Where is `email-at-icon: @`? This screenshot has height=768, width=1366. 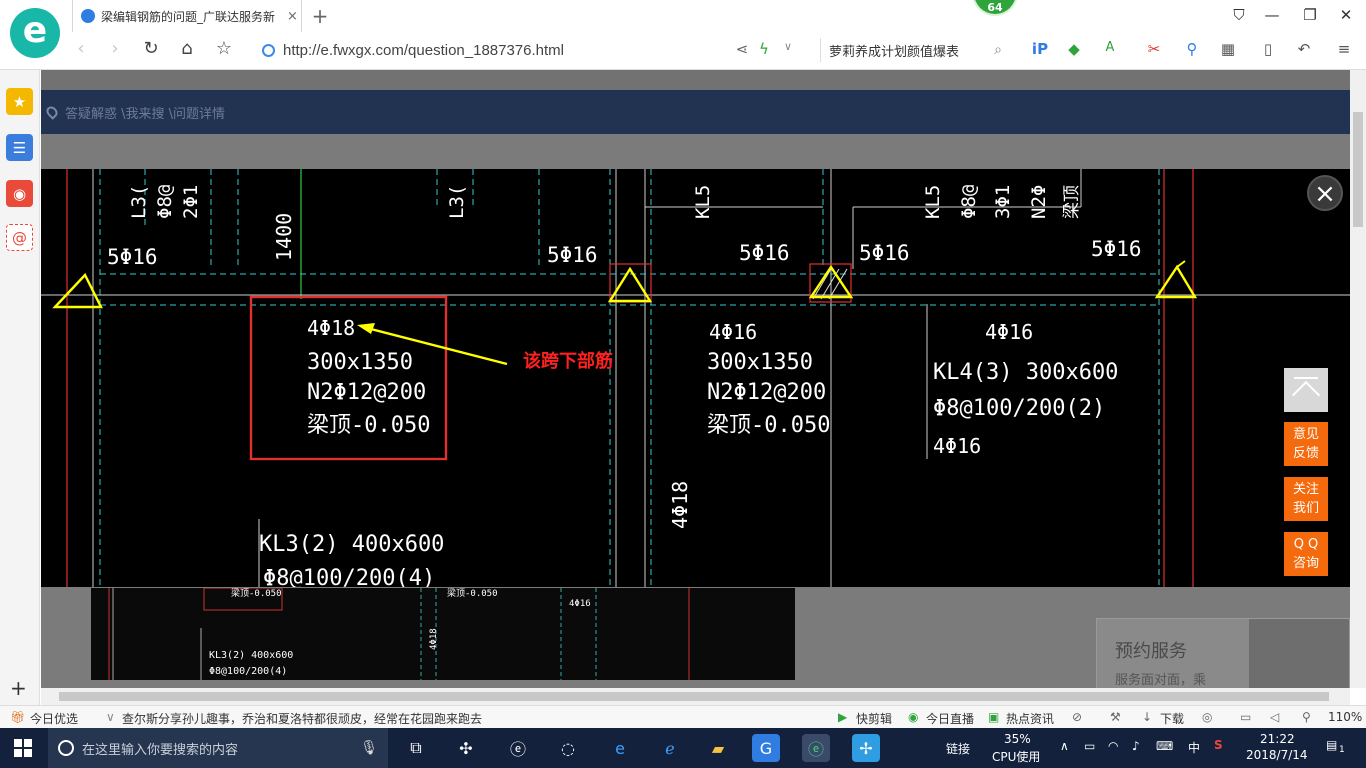 email-at-icon: @ is located at coordinates (19, 237).